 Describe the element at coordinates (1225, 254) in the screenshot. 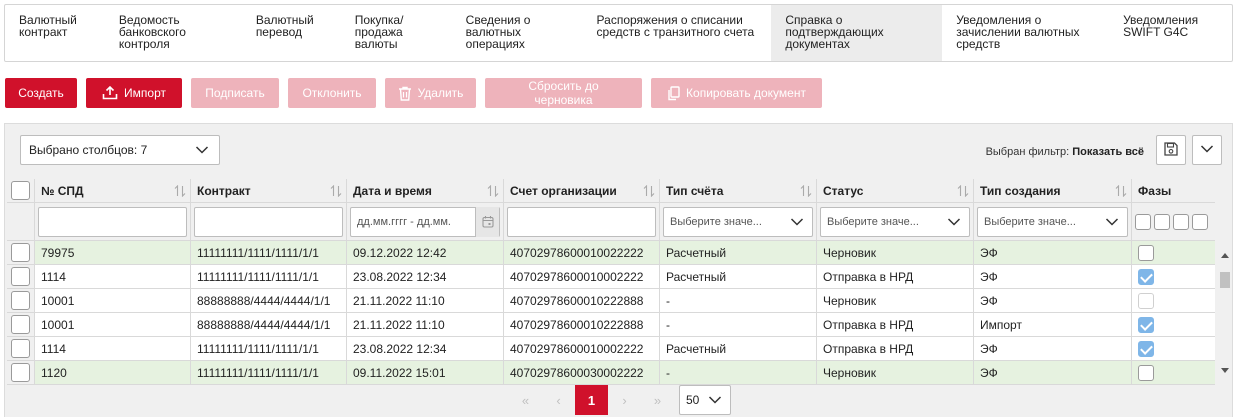

I see `scroll-up-icon` at that location.